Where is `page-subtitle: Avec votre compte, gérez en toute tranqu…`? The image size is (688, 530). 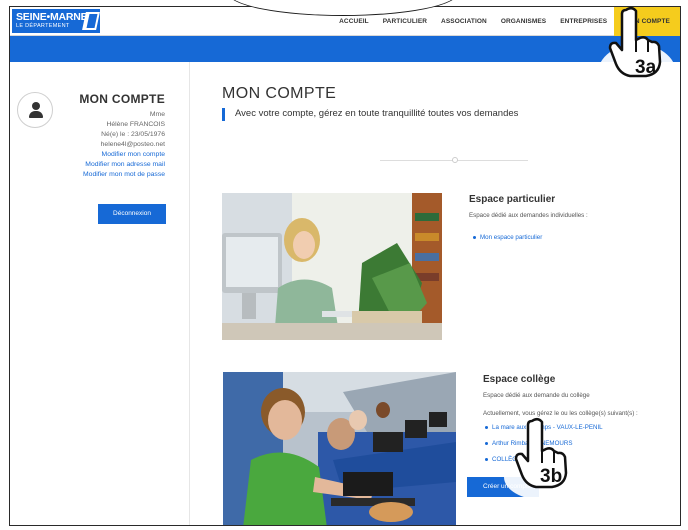
page-subtitle: Avec votre compte, gérez en toute tranqu… is located at coordinates (377, 113).